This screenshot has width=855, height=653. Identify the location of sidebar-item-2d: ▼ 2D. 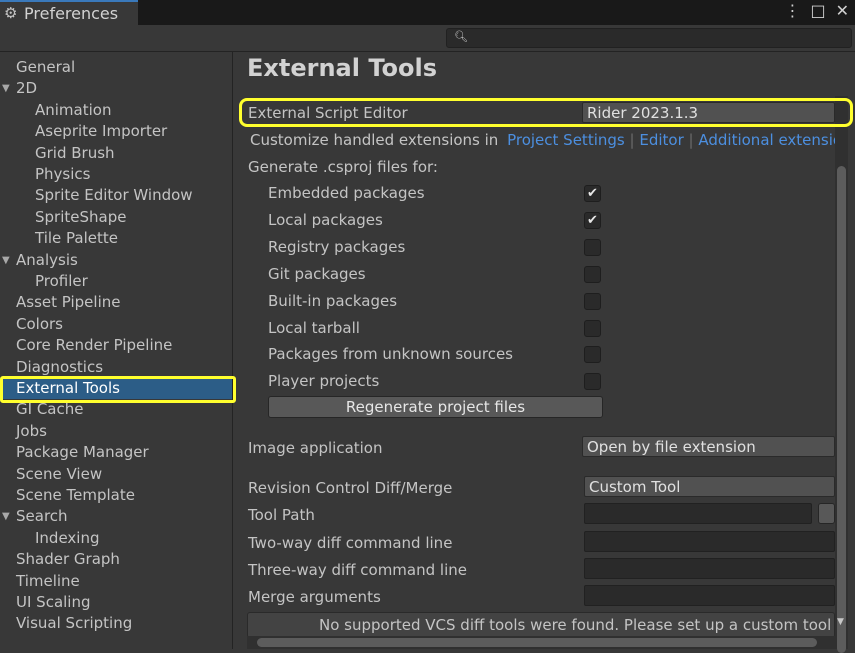
(115, 88).